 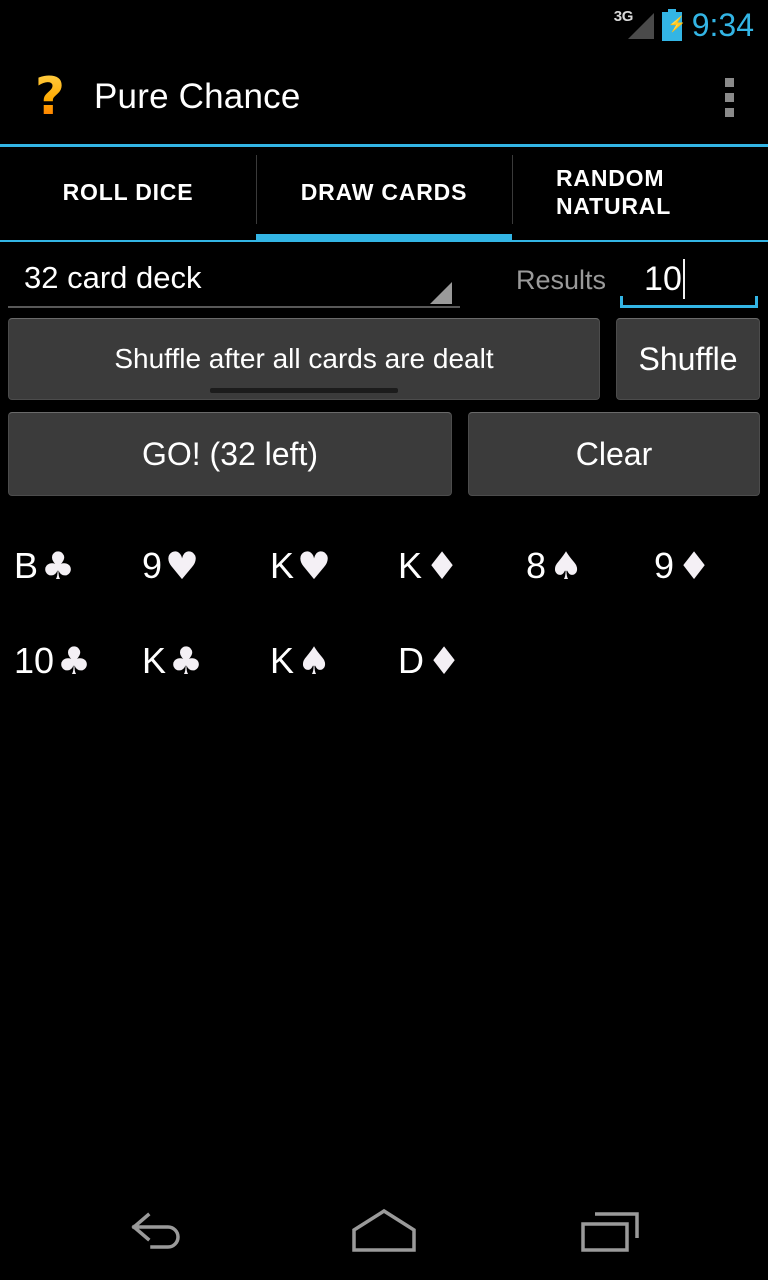 I want to click on result-card: K ♠, so click(x=334, y=661).